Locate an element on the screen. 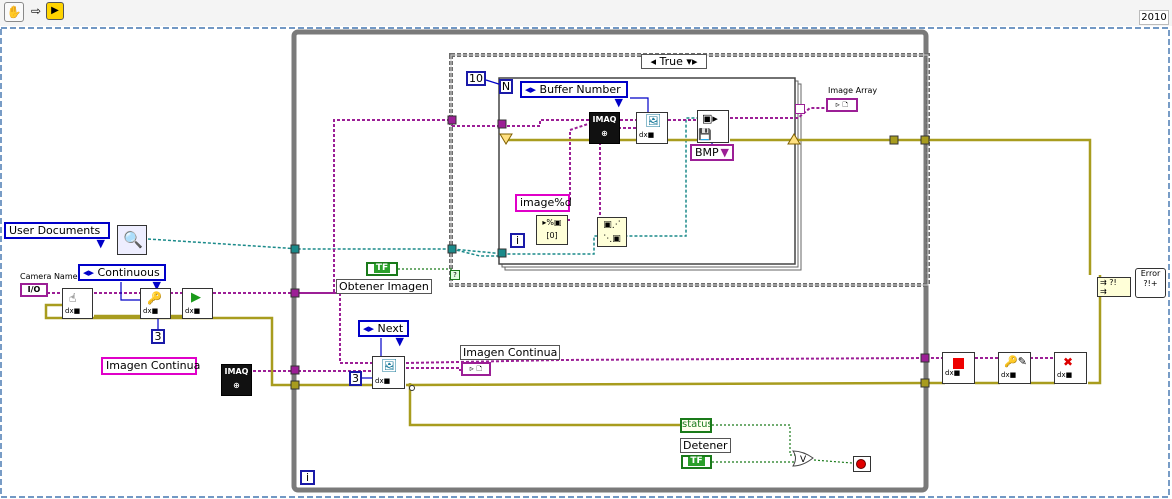  svg-text: V is located at coordinates (803, 460).